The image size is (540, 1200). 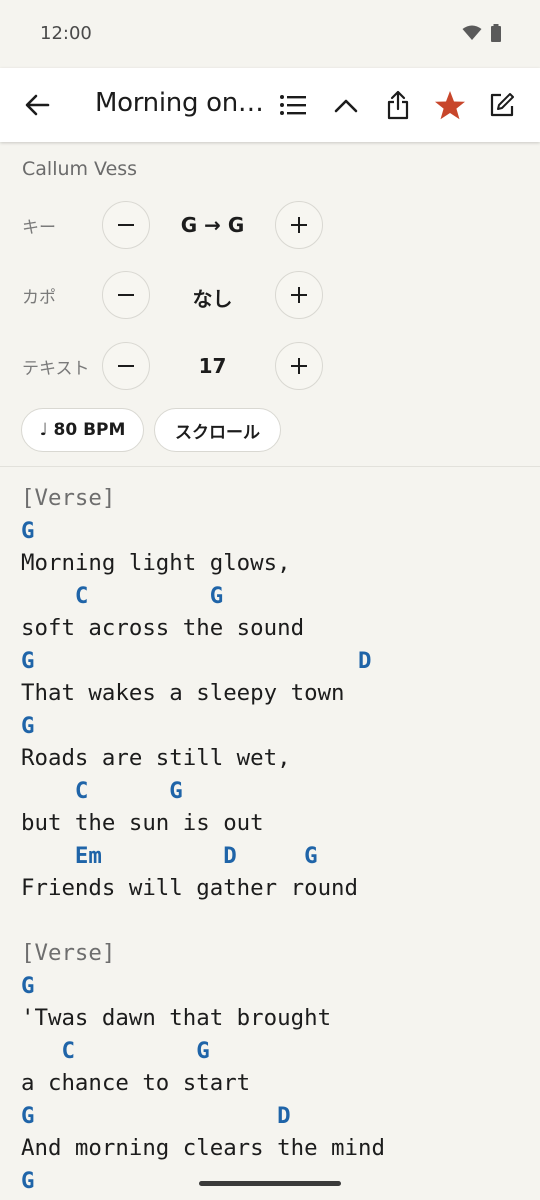 I want to click on text-size-control: テキスト 17, so click(x=270, y=366).